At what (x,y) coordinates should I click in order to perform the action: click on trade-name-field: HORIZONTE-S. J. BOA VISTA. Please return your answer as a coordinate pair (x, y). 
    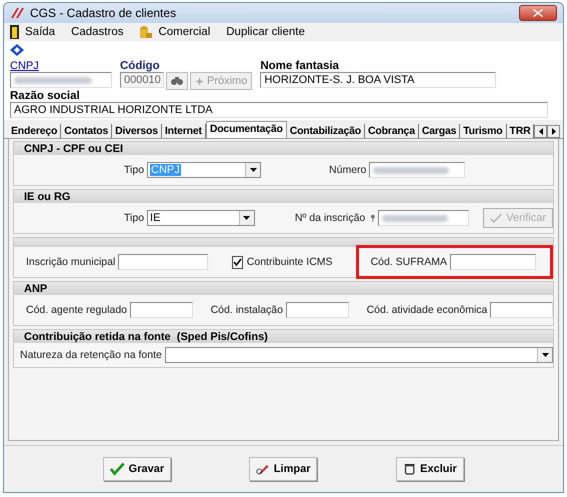
    Looking at the image, I should click on (378, 80).